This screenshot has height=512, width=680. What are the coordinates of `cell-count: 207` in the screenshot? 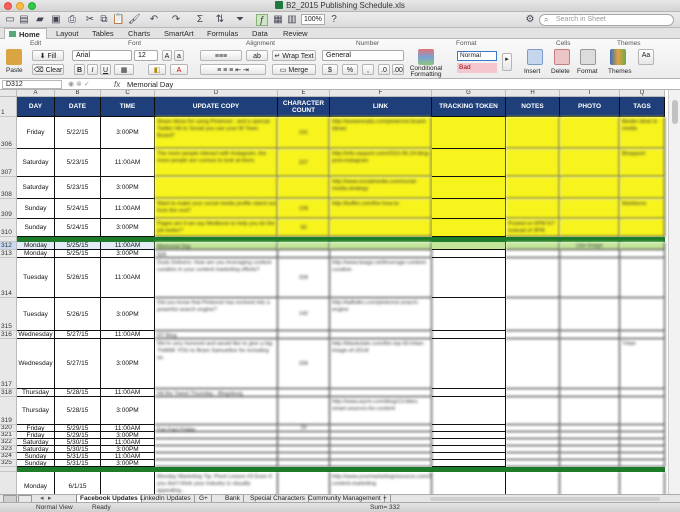 It's located at (304, 163).